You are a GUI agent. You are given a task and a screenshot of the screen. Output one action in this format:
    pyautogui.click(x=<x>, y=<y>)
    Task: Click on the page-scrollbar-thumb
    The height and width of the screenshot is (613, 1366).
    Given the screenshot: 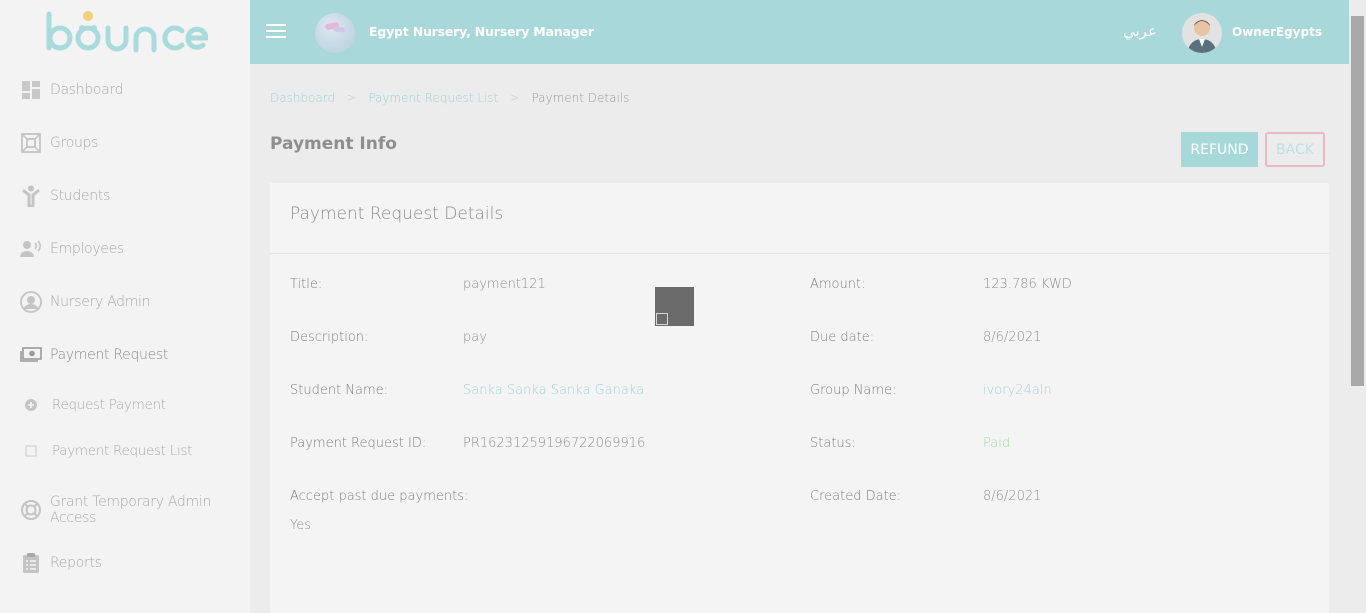 What is the action you would take?
    pyautogui.click(x=1357, y=201)
    